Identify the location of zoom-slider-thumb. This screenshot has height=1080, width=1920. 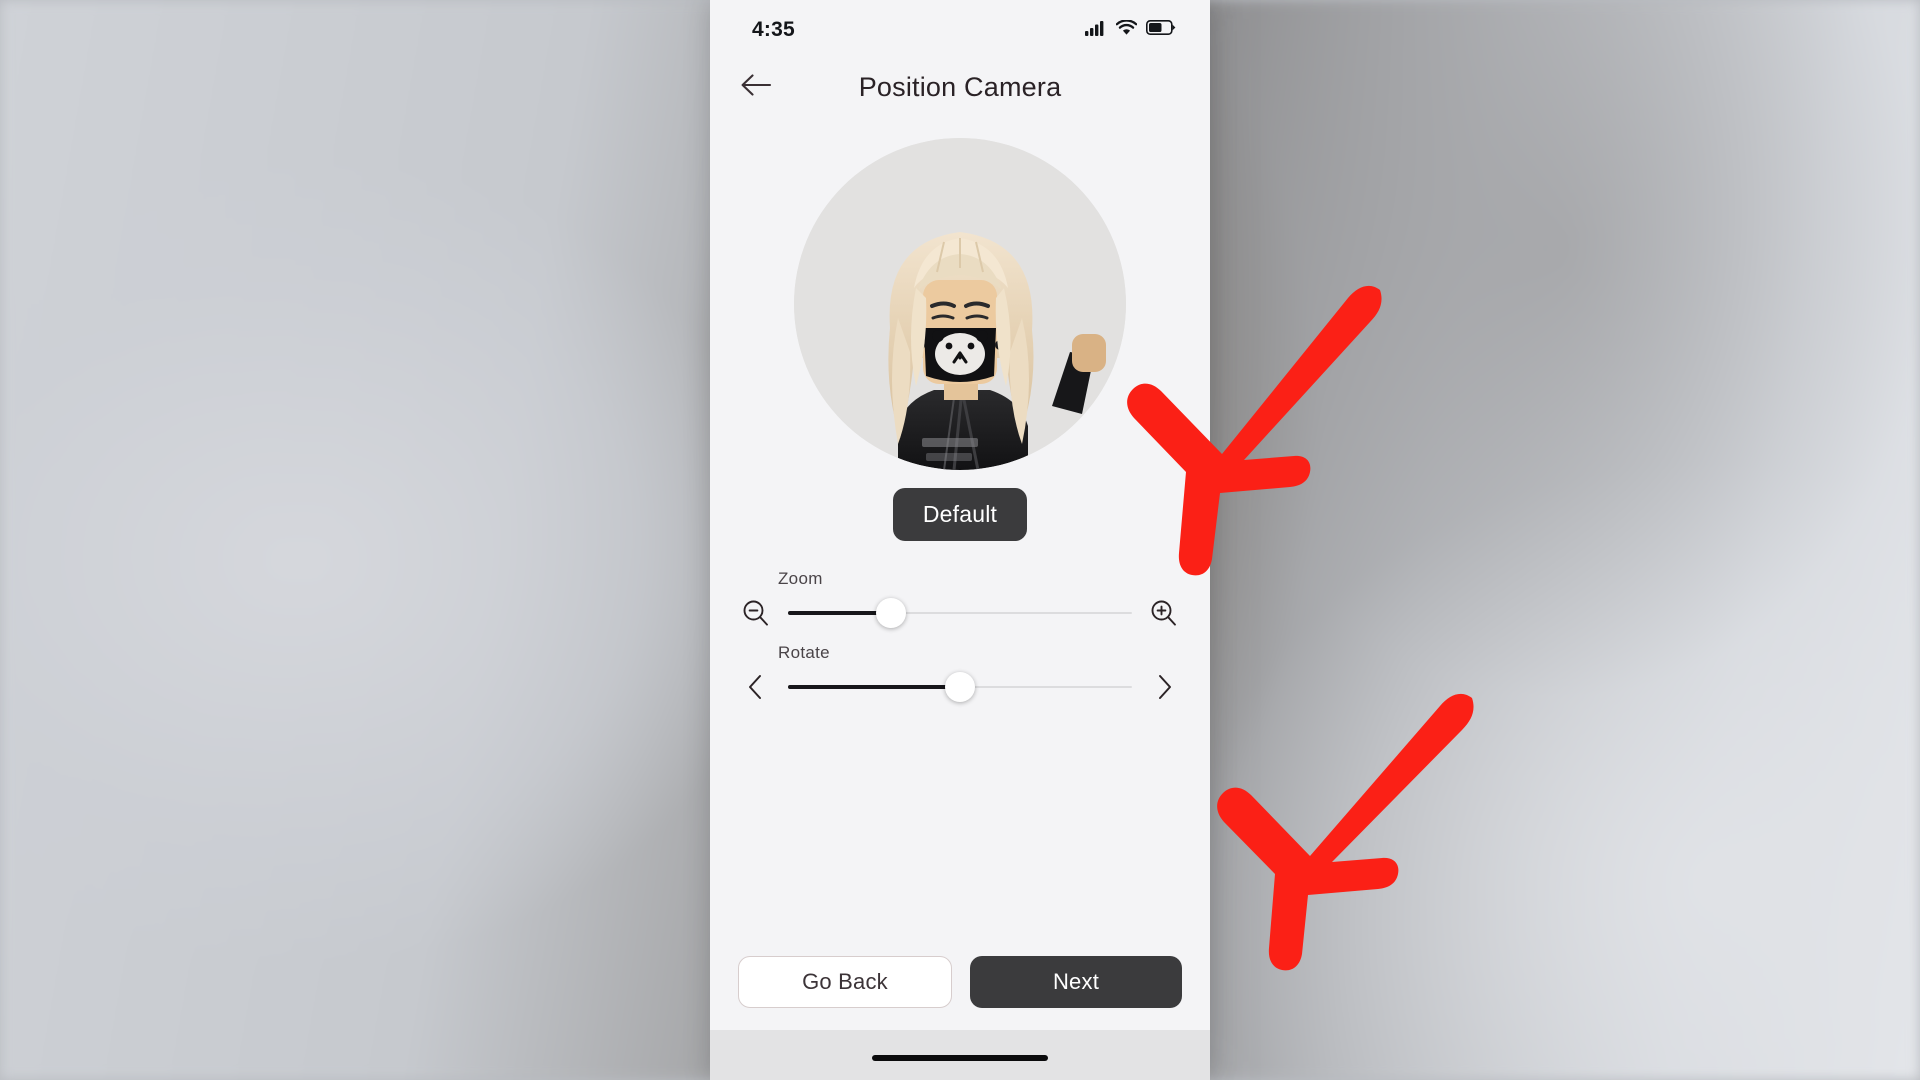
(891, 613).